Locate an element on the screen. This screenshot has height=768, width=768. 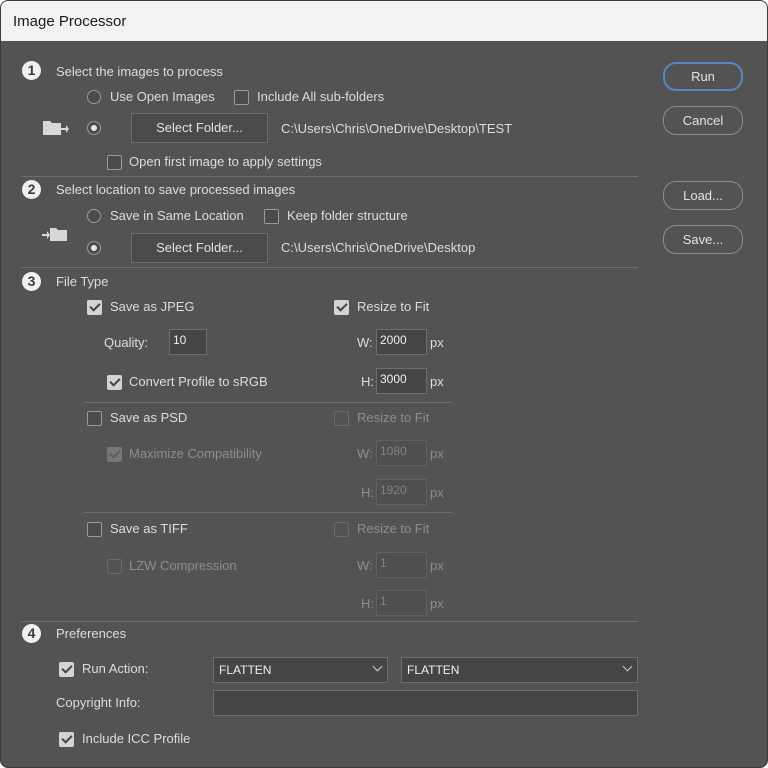
psd-width-unit: px is located at coordinates (437, 453).